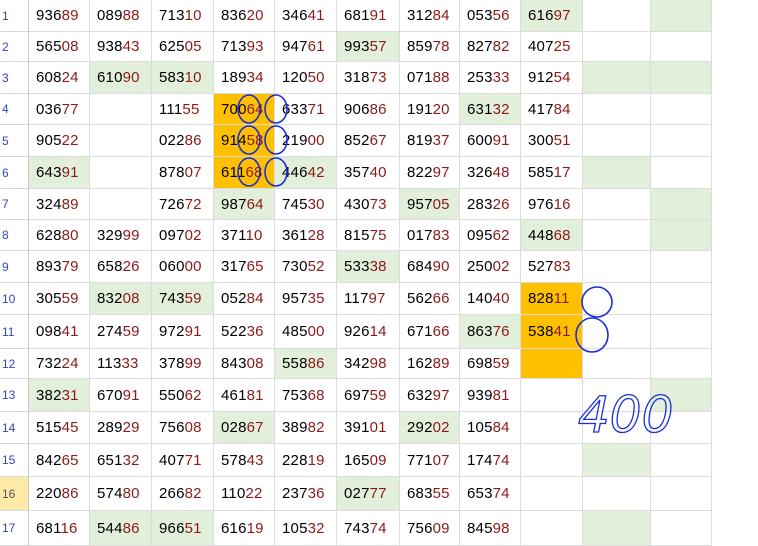 The width and height of the screenshot is (758, 546). I want to click on cell-r9-c3: 06000, so click(183, 267).